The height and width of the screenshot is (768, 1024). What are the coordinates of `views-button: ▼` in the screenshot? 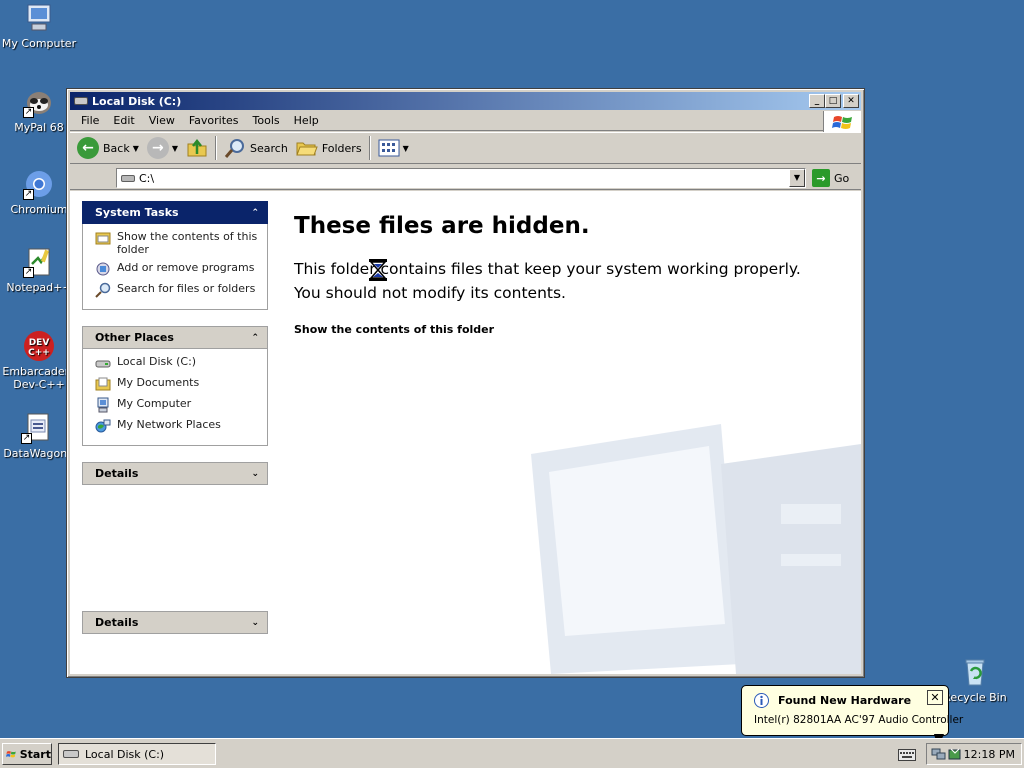 It's located at (393, 148).